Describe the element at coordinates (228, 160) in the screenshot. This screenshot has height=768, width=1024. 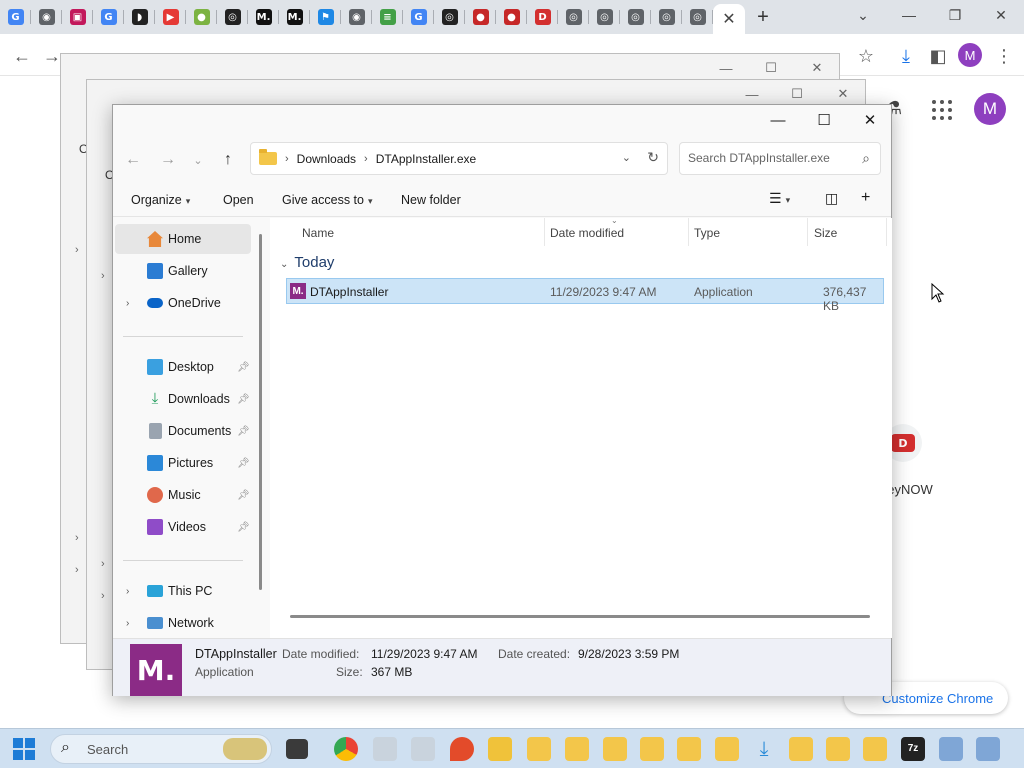
I see `up-arrow-icon: ↑` at that location.